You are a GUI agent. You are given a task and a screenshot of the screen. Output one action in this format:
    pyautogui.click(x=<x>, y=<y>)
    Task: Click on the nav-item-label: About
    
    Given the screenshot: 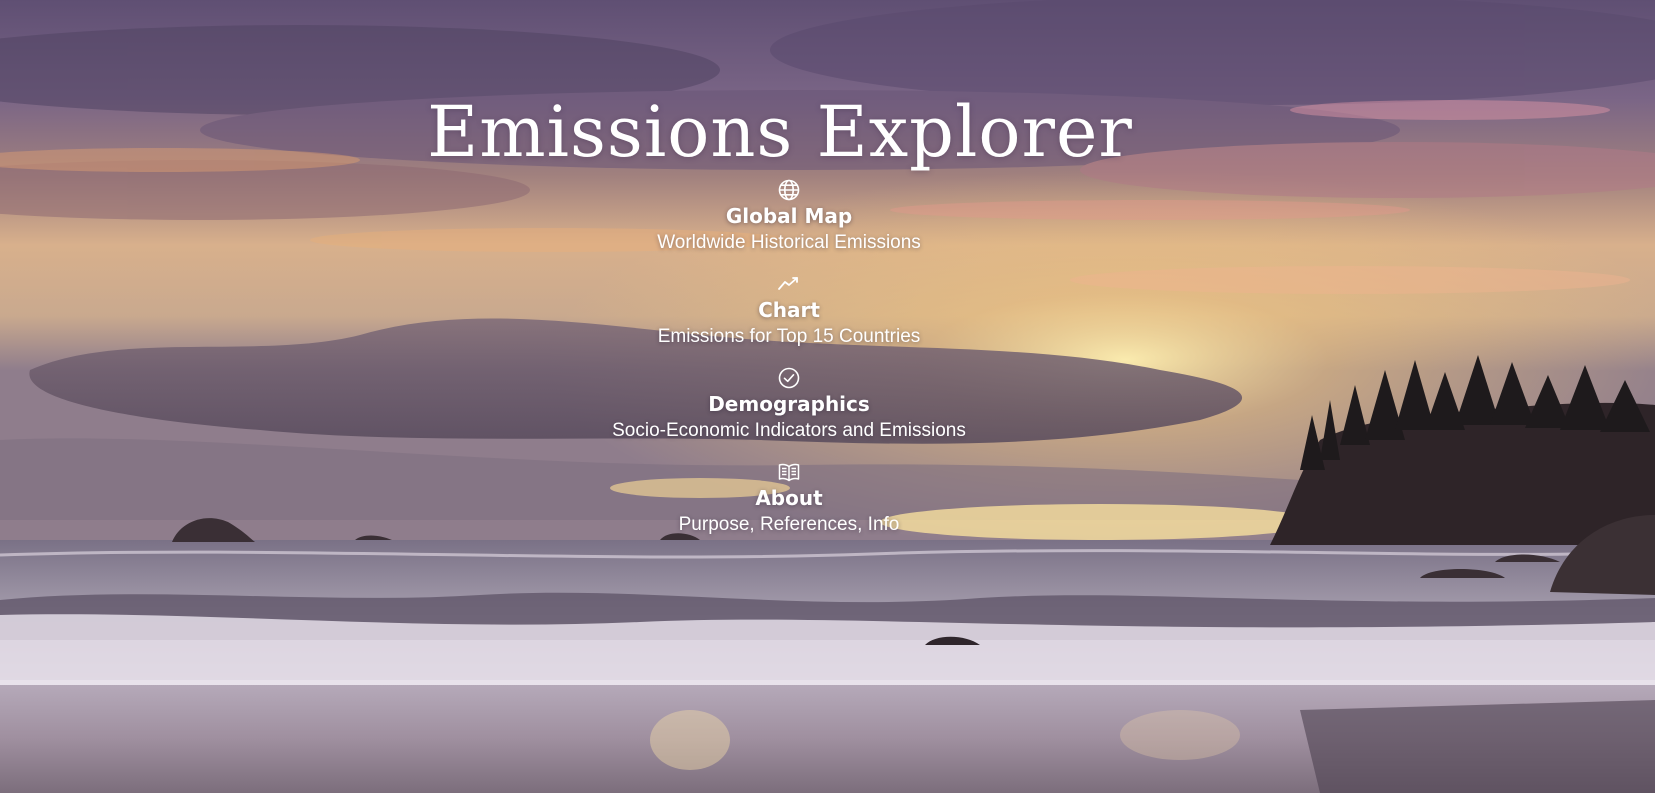 What is the action you would take?
    pyautogui.click(x=789, y=498)
    